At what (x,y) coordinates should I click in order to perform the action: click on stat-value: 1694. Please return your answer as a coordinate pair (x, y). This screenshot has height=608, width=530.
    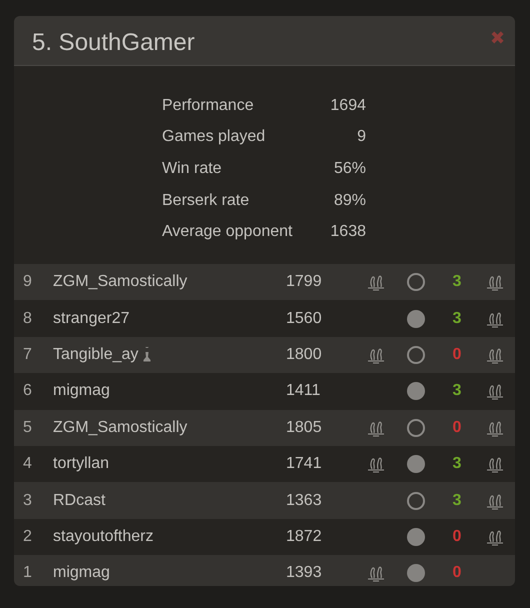
    Looking at the image, I should click on (348, 106).